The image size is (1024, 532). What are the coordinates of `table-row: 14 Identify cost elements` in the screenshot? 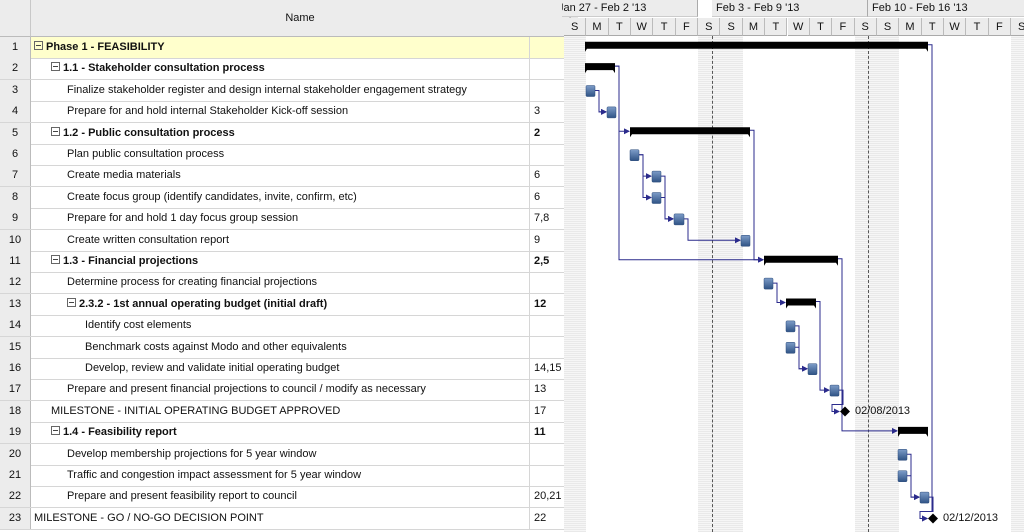 It's located at (285, 326).